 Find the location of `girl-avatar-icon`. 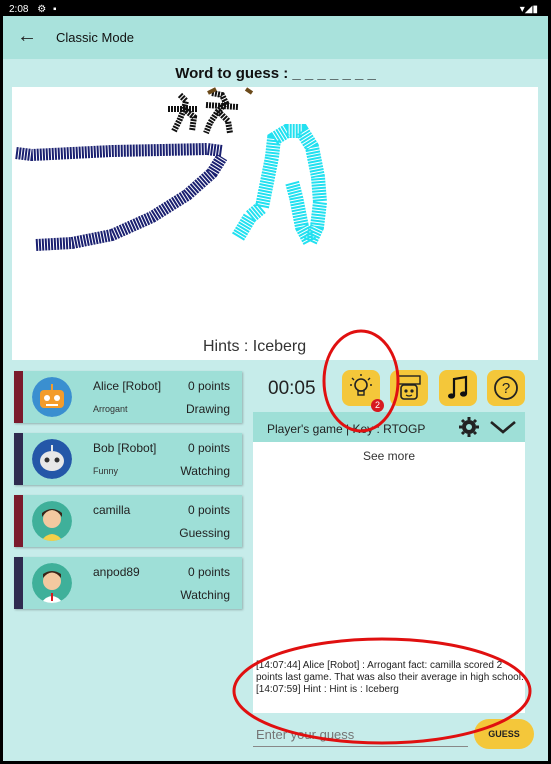

girl-avatar-icon is located at coordinates (52, 521).